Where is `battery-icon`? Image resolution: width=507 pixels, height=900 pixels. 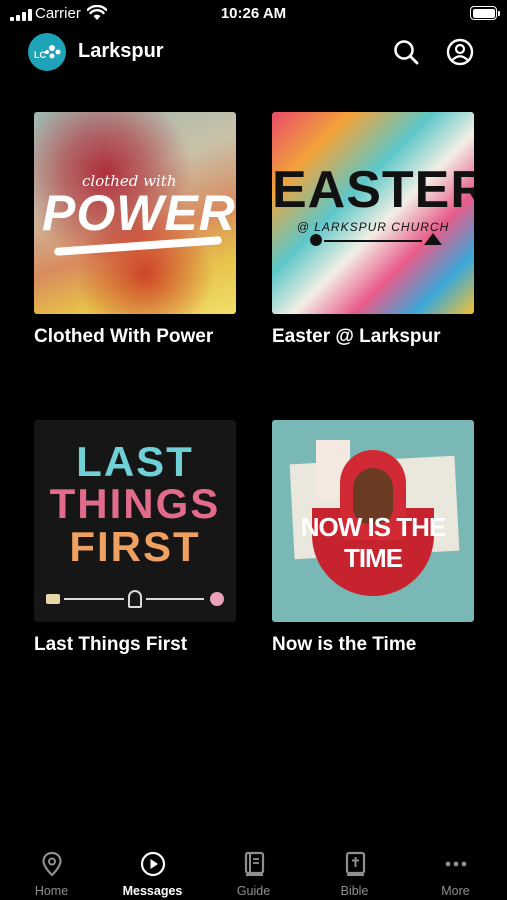 battery-icon is located at coordinates (485, 13).